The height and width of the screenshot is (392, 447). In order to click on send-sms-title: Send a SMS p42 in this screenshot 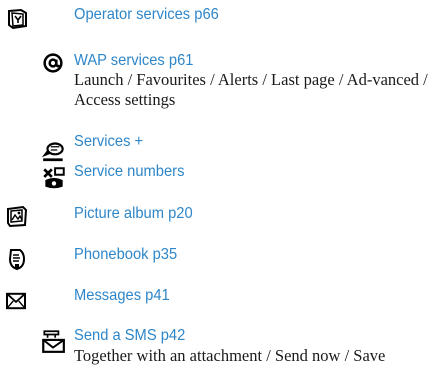, I will do `click(130, 335)`.